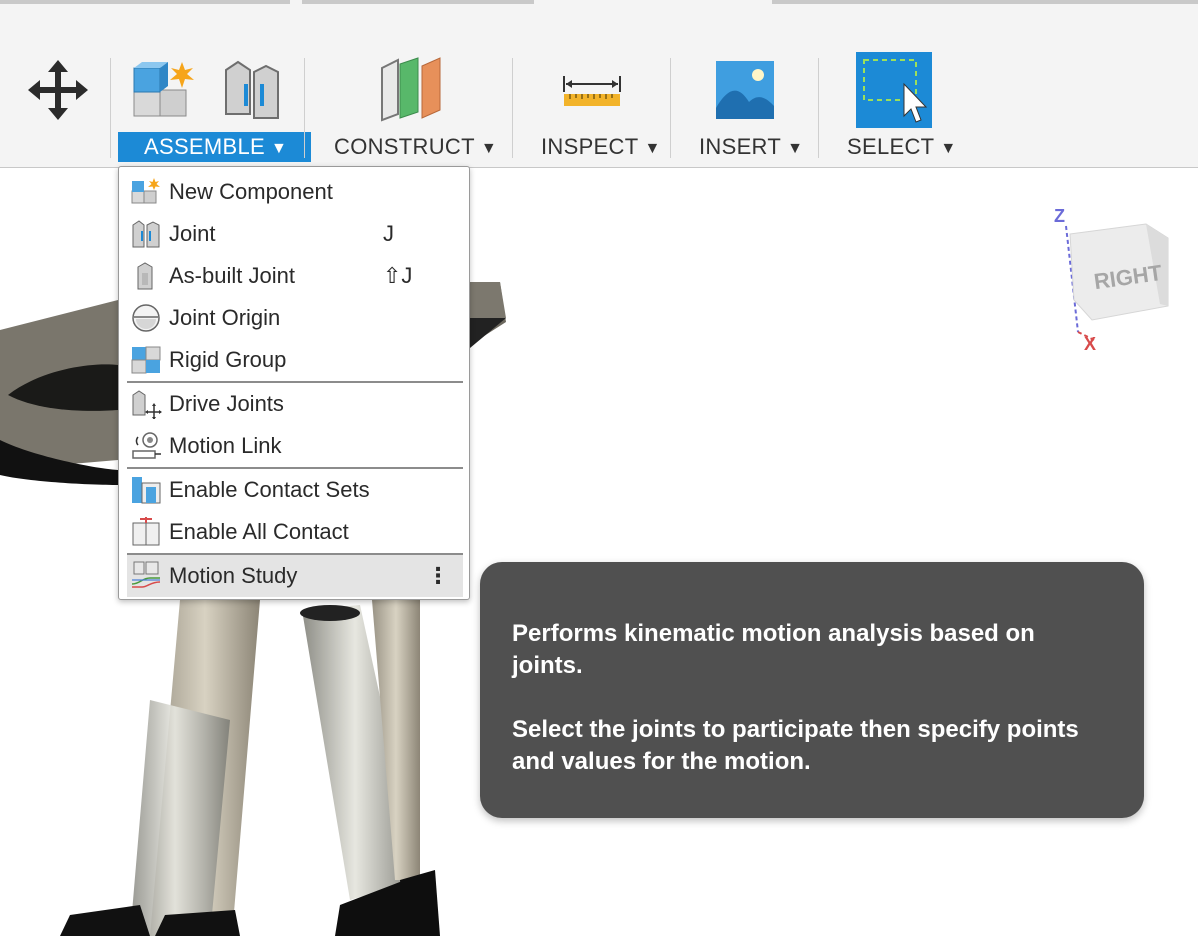 This screenshot has height=936, width=1198. What do you see at coordinates (590, 146) in the screenshot?
I see `inspect-label: INSPECT` at bounding box center [590, 146].